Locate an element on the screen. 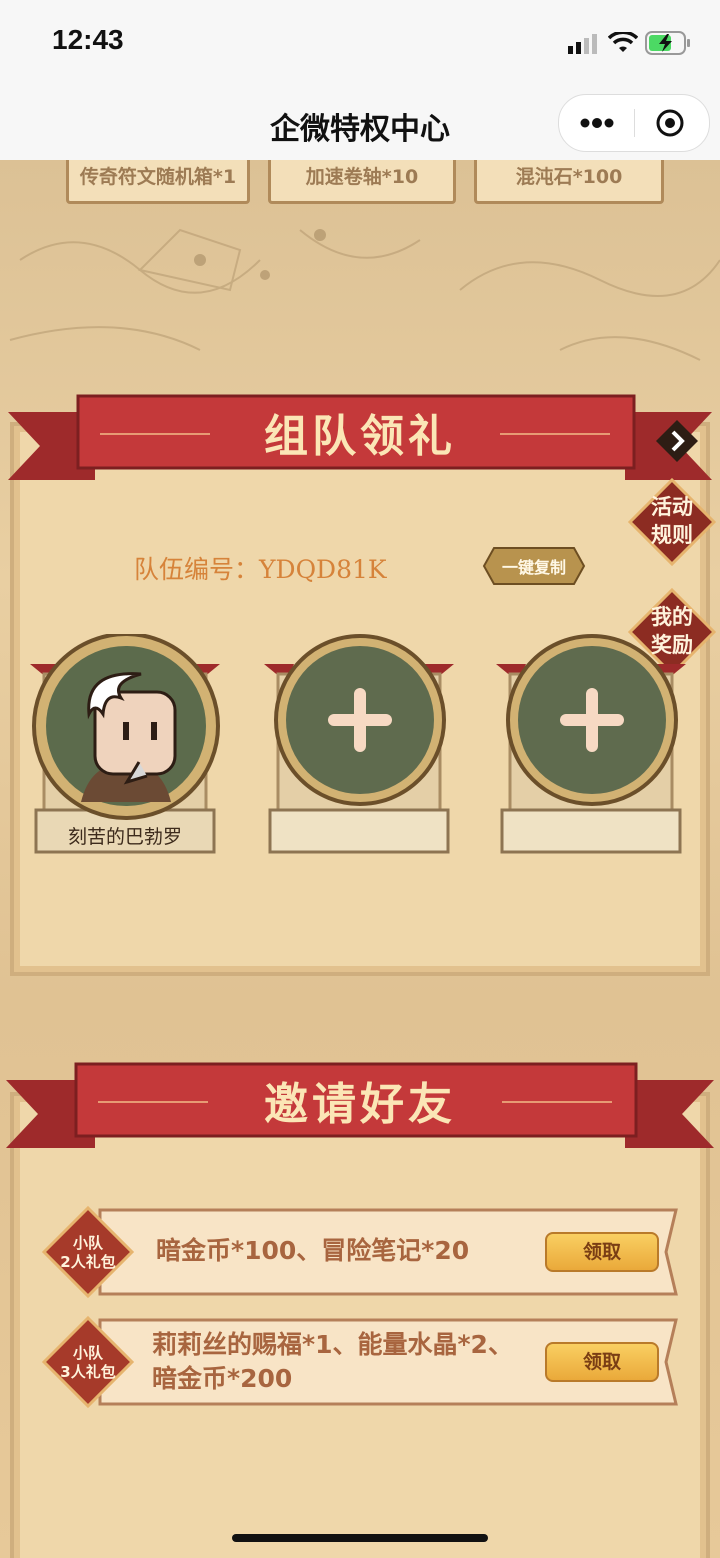 The image size is (720, 1558). more-options-icon is located at coordinates (597, 123).